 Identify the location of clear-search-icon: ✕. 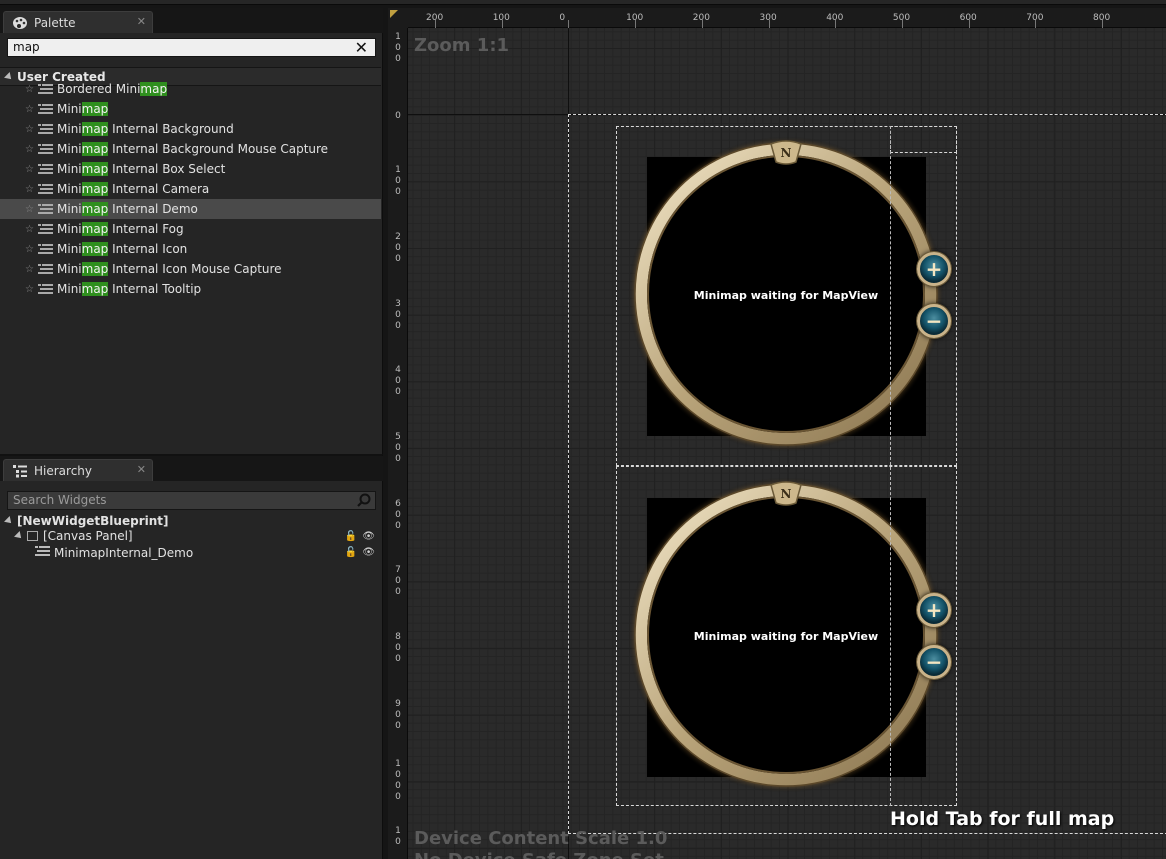
(361, 47).